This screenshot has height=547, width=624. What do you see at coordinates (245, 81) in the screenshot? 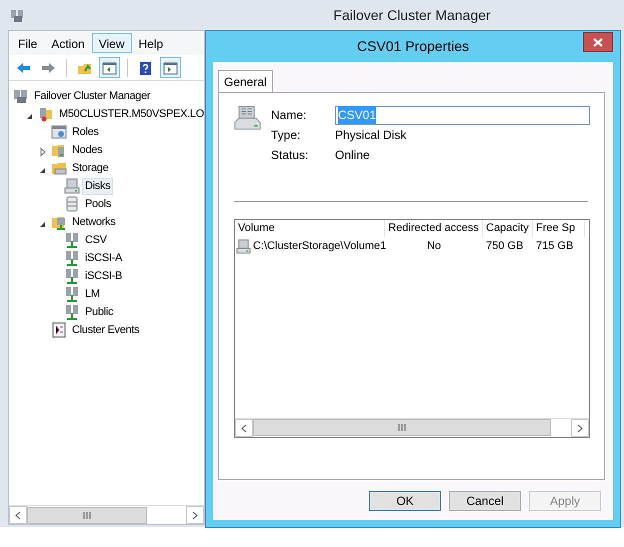
I see `tab: General` at bounding box center [245, 81].